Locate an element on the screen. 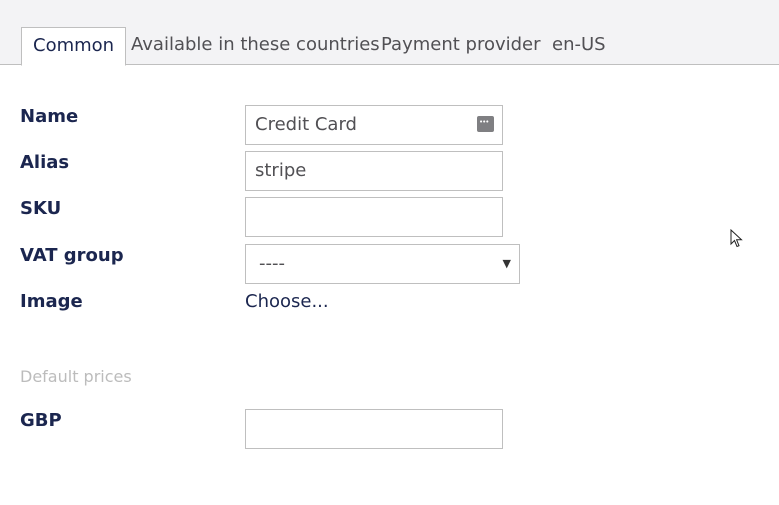 The height and width of the screenshot is (505, 779). name-value: Credit Card is located at coordinates (306, 124).